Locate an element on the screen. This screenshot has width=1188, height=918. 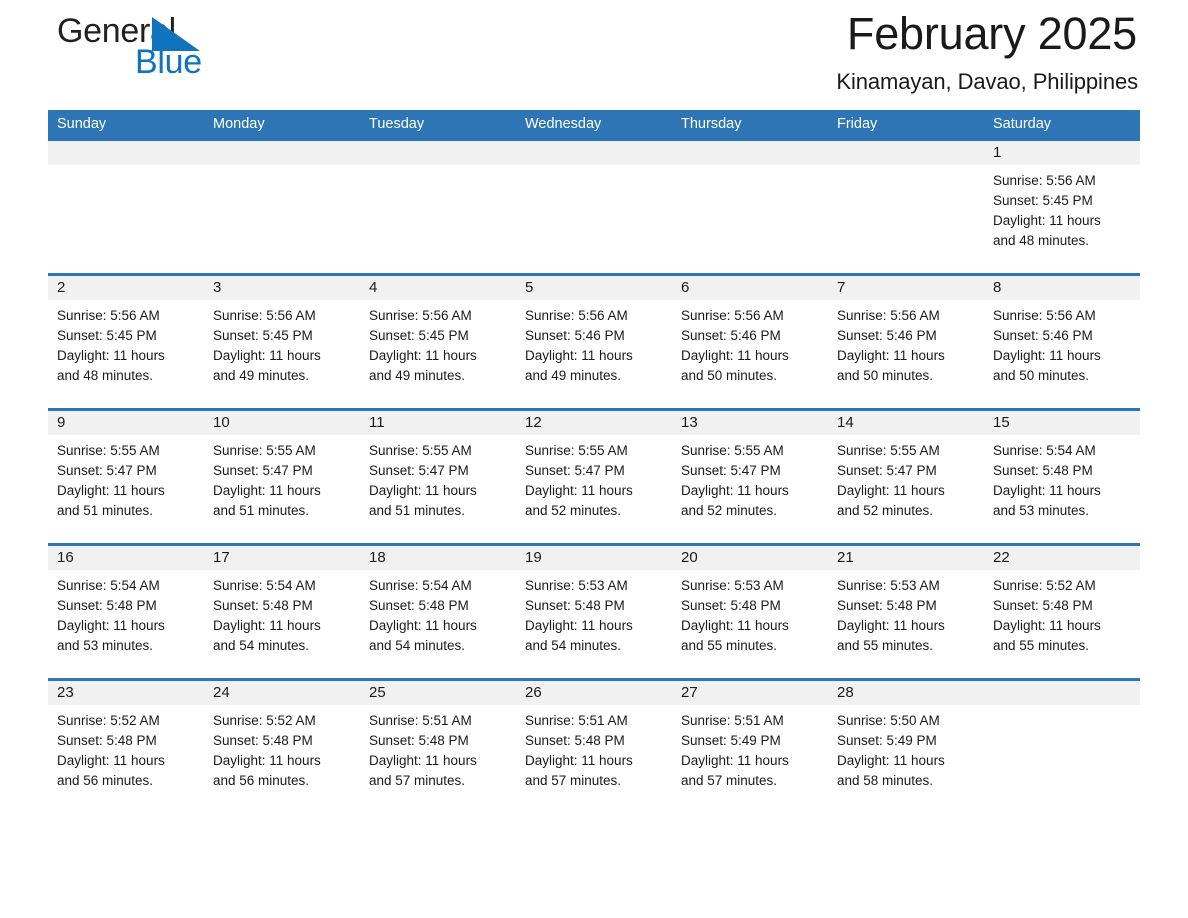
day-number: 10 is located at coordinates (282, 423).